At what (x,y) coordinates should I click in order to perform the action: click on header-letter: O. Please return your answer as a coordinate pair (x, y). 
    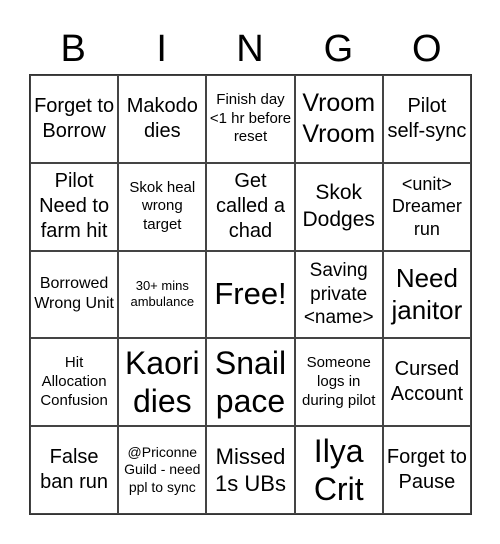
    Looking at the image, I should click on (427, 49).